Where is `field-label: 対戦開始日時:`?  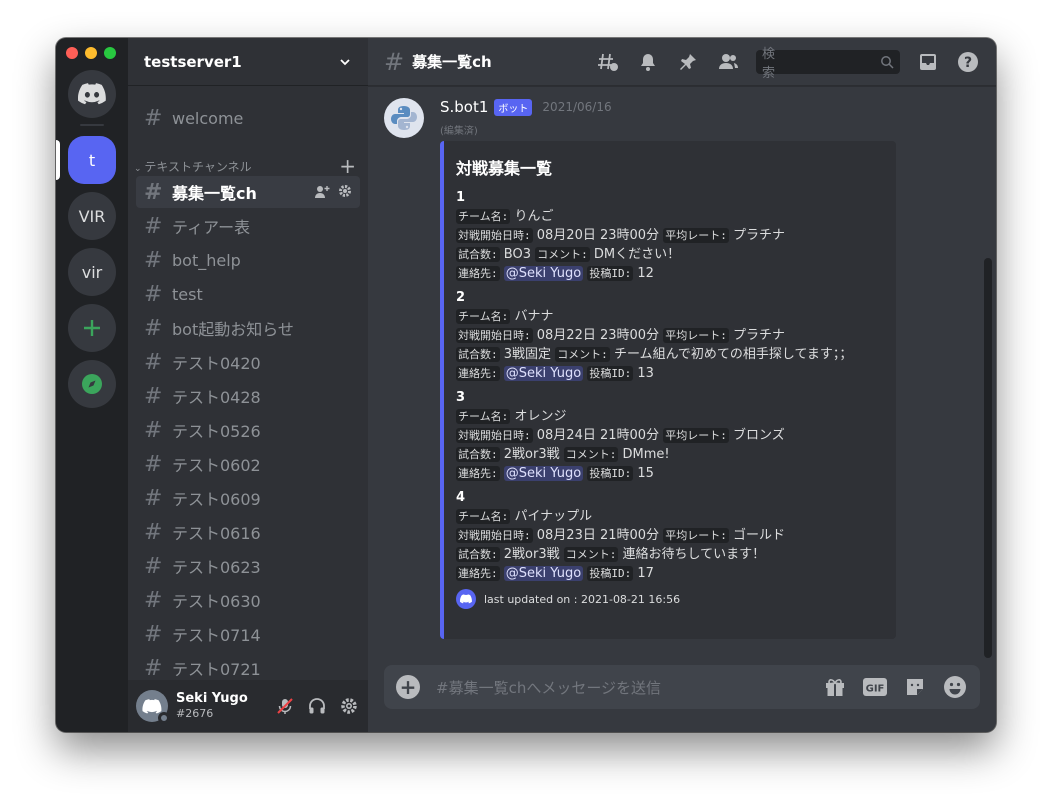 field-label: 対戦開始日時: is located at coordinates (494, 335).